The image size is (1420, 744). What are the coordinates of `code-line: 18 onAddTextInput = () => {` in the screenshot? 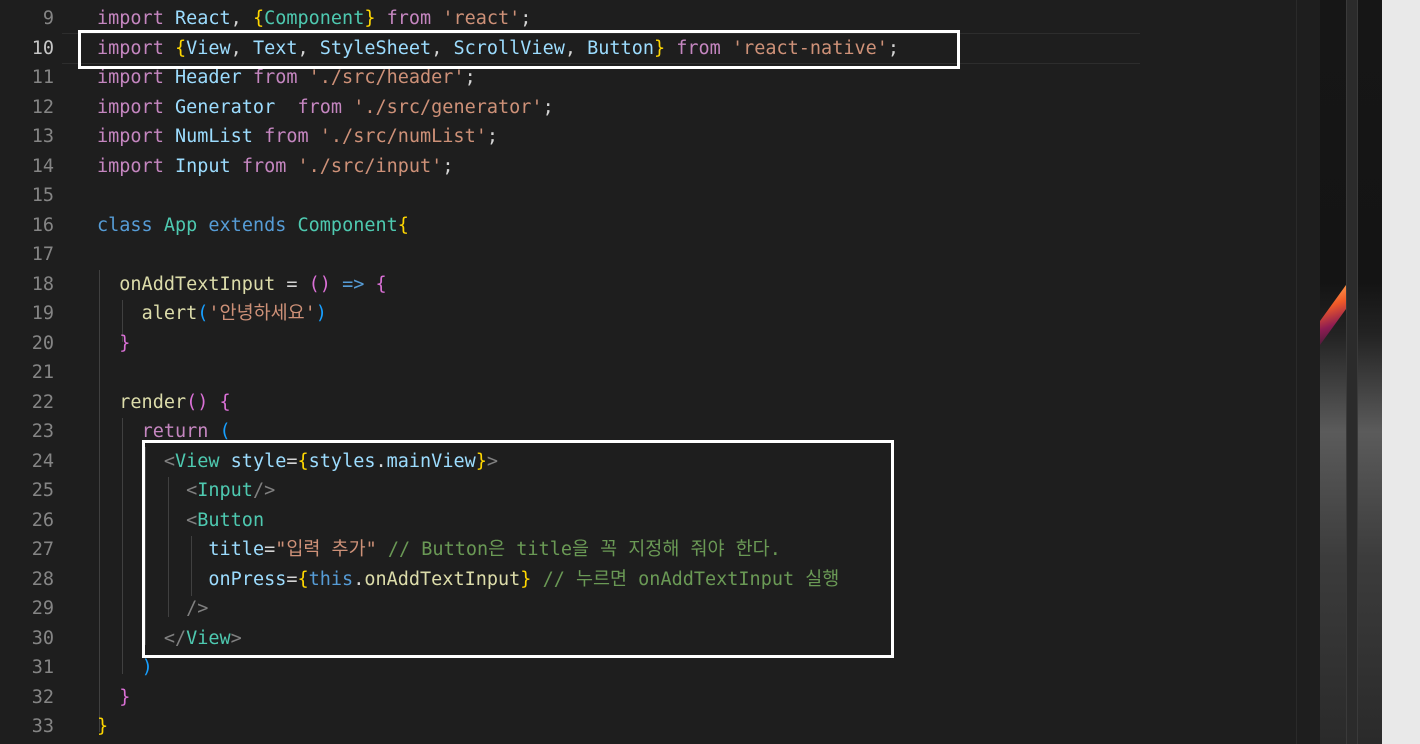 It's located at (660, 285).